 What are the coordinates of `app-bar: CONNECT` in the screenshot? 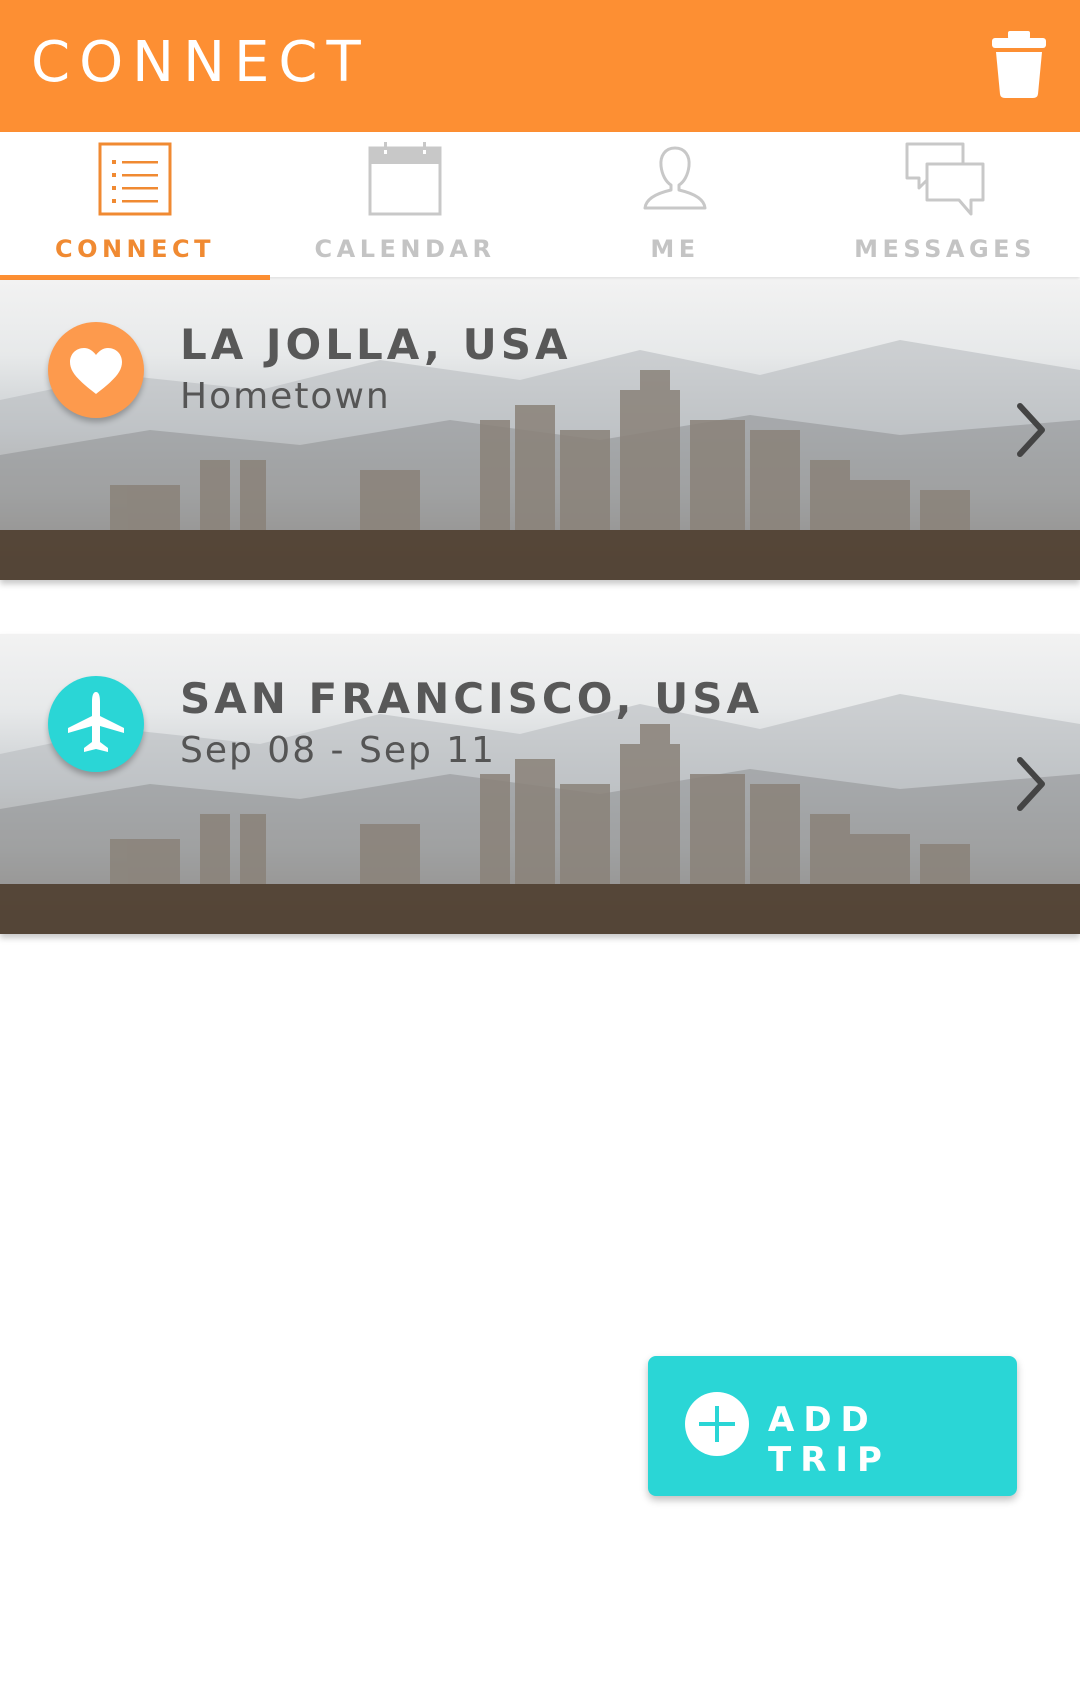 It's located at (540, 66).